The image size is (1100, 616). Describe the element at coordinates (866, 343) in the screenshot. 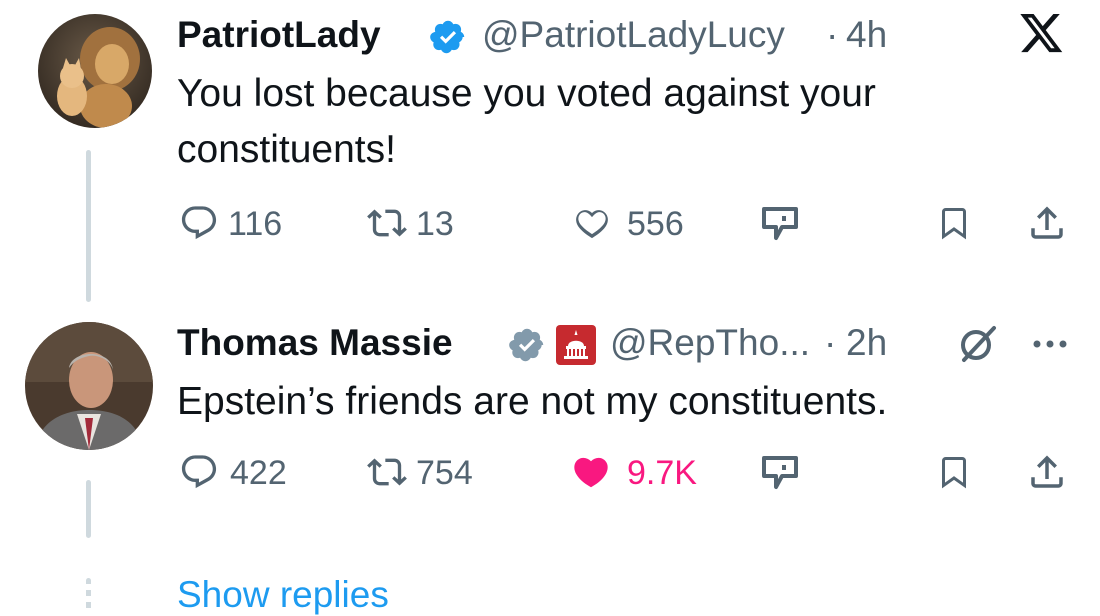

I see `timestamp: 2h` at that location.